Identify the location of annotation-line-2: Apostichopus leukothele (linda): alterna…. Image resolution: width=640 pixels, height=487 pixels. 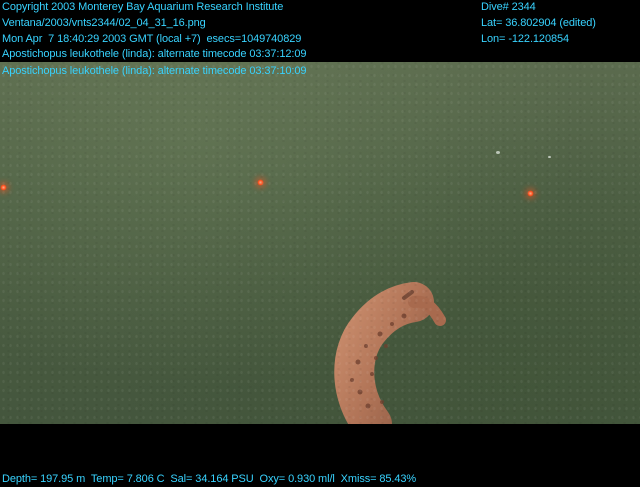
(154, 71).